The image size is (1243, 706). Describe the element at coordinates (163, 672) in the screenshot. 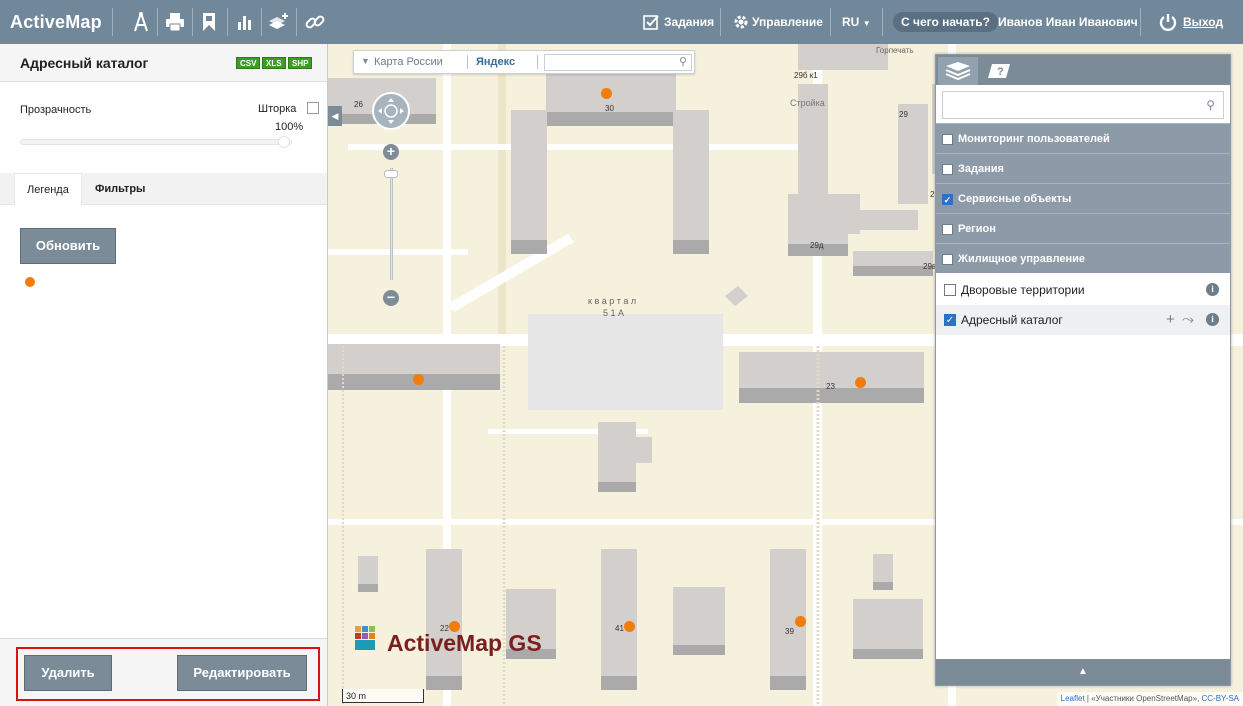

I see `panel-footer: Удалить Редактировать` at that location.